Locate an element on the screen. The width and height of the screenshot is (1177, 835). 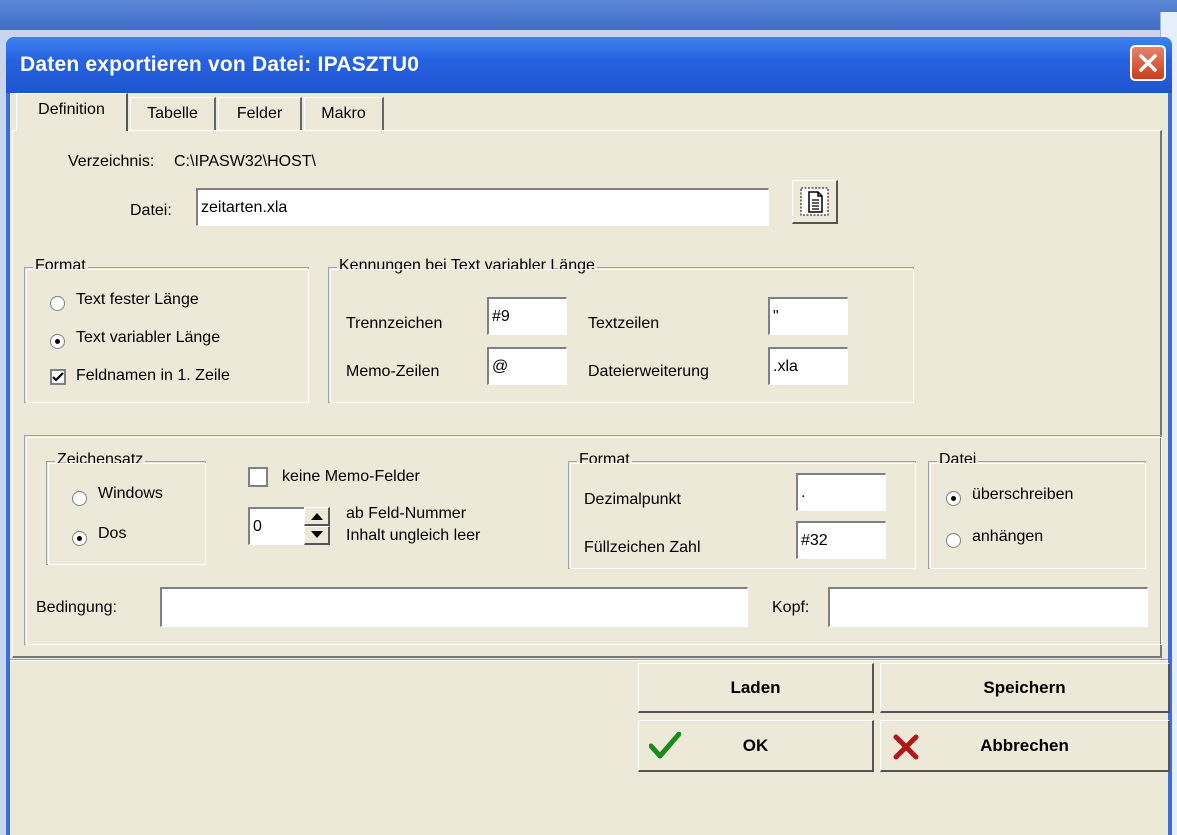
file-browse-icon is located at coordinates (814, 201).